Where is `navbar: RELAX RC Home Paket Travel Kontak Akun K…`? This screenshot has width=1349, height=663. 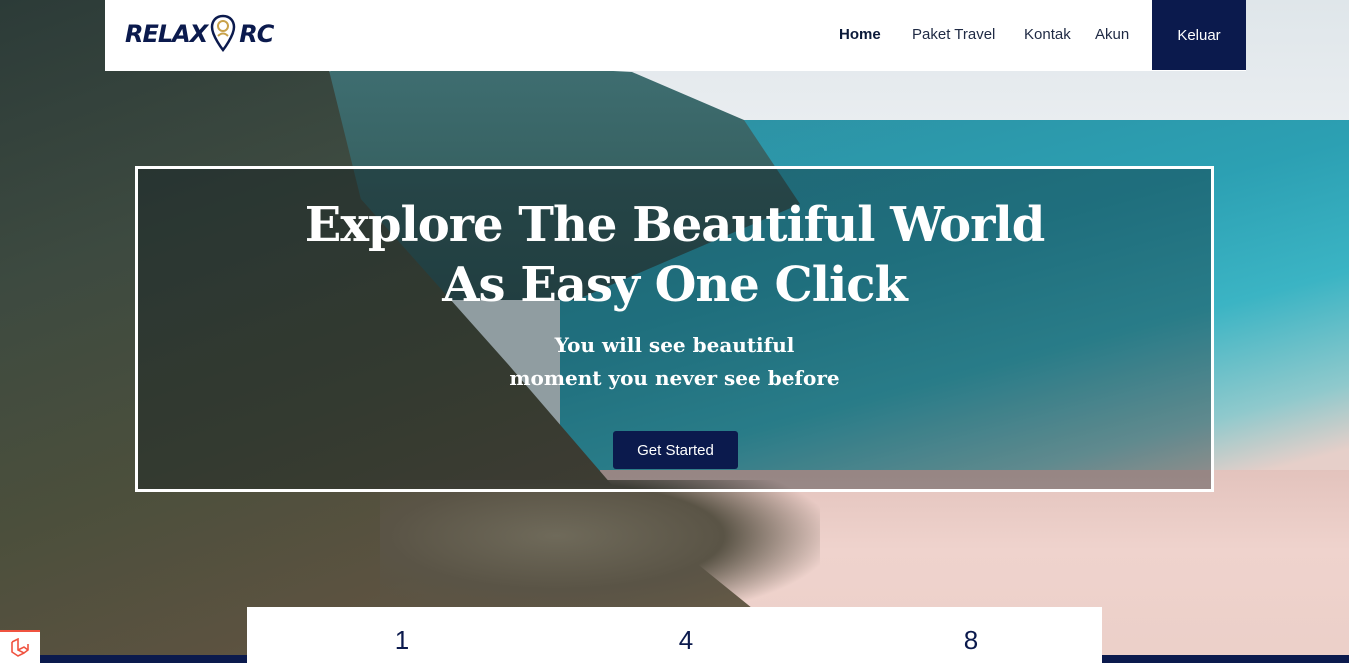 navbar: RELAX RC Home Paket Travel Kontak Akun K… is located at coordinates (675, 35).